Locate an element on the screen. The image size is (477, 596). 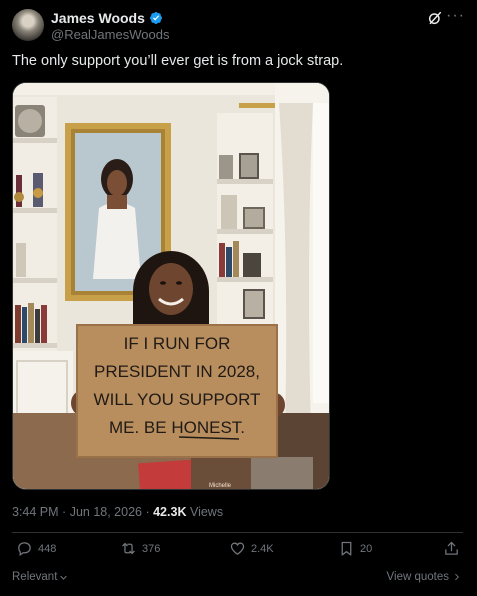
reply-button: 448 is located at coordinates (36, 548).